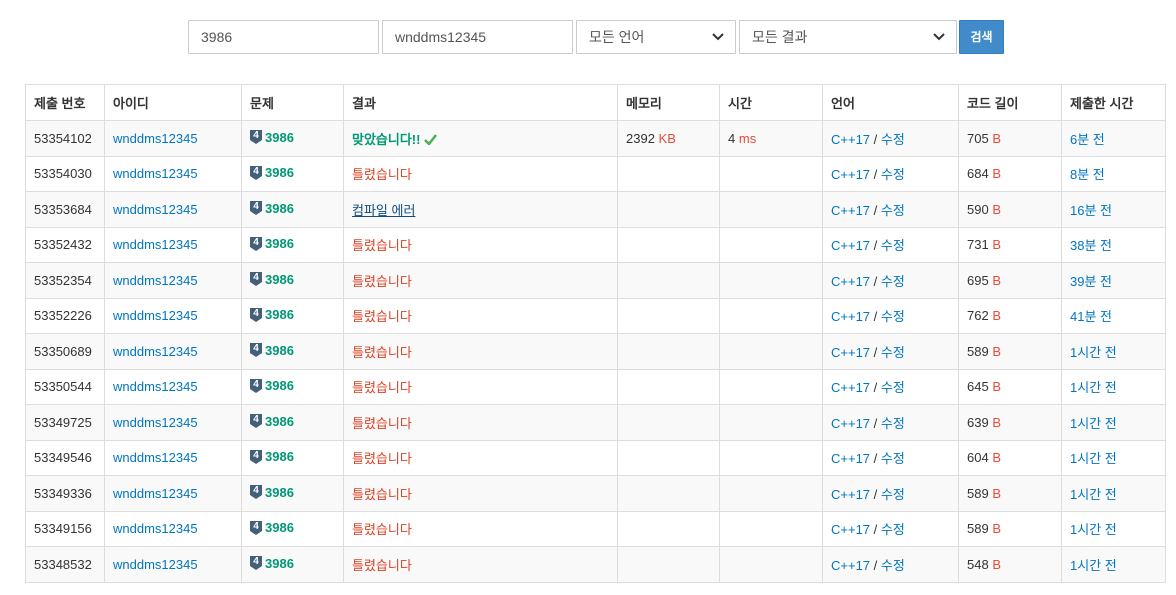 The image size is (1176, 595). What do you see at coordinates (1010, 422) in the screenshot?
I see `code-length-cell: 639 B` at bounding box center [1010, 422].